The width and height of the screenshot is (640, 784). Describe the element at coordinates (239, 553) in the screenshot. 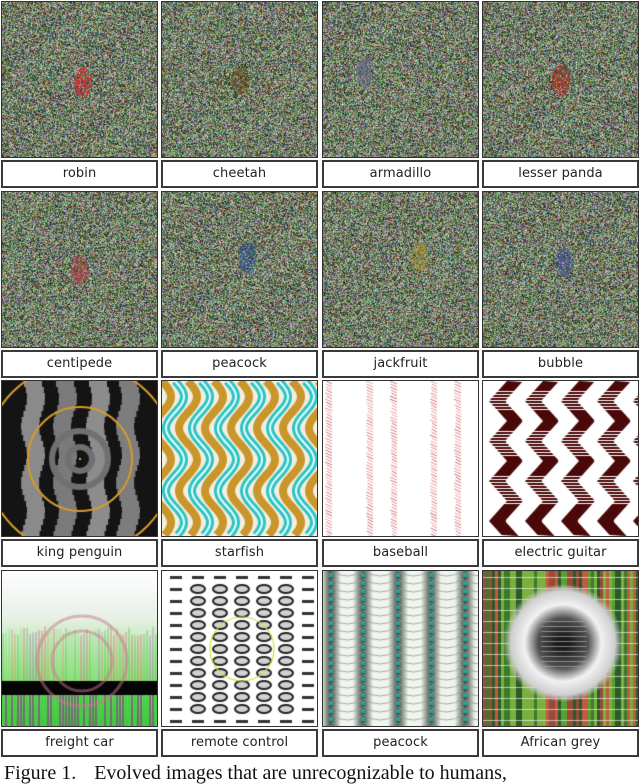

I see `class-label: starfish` at that location.